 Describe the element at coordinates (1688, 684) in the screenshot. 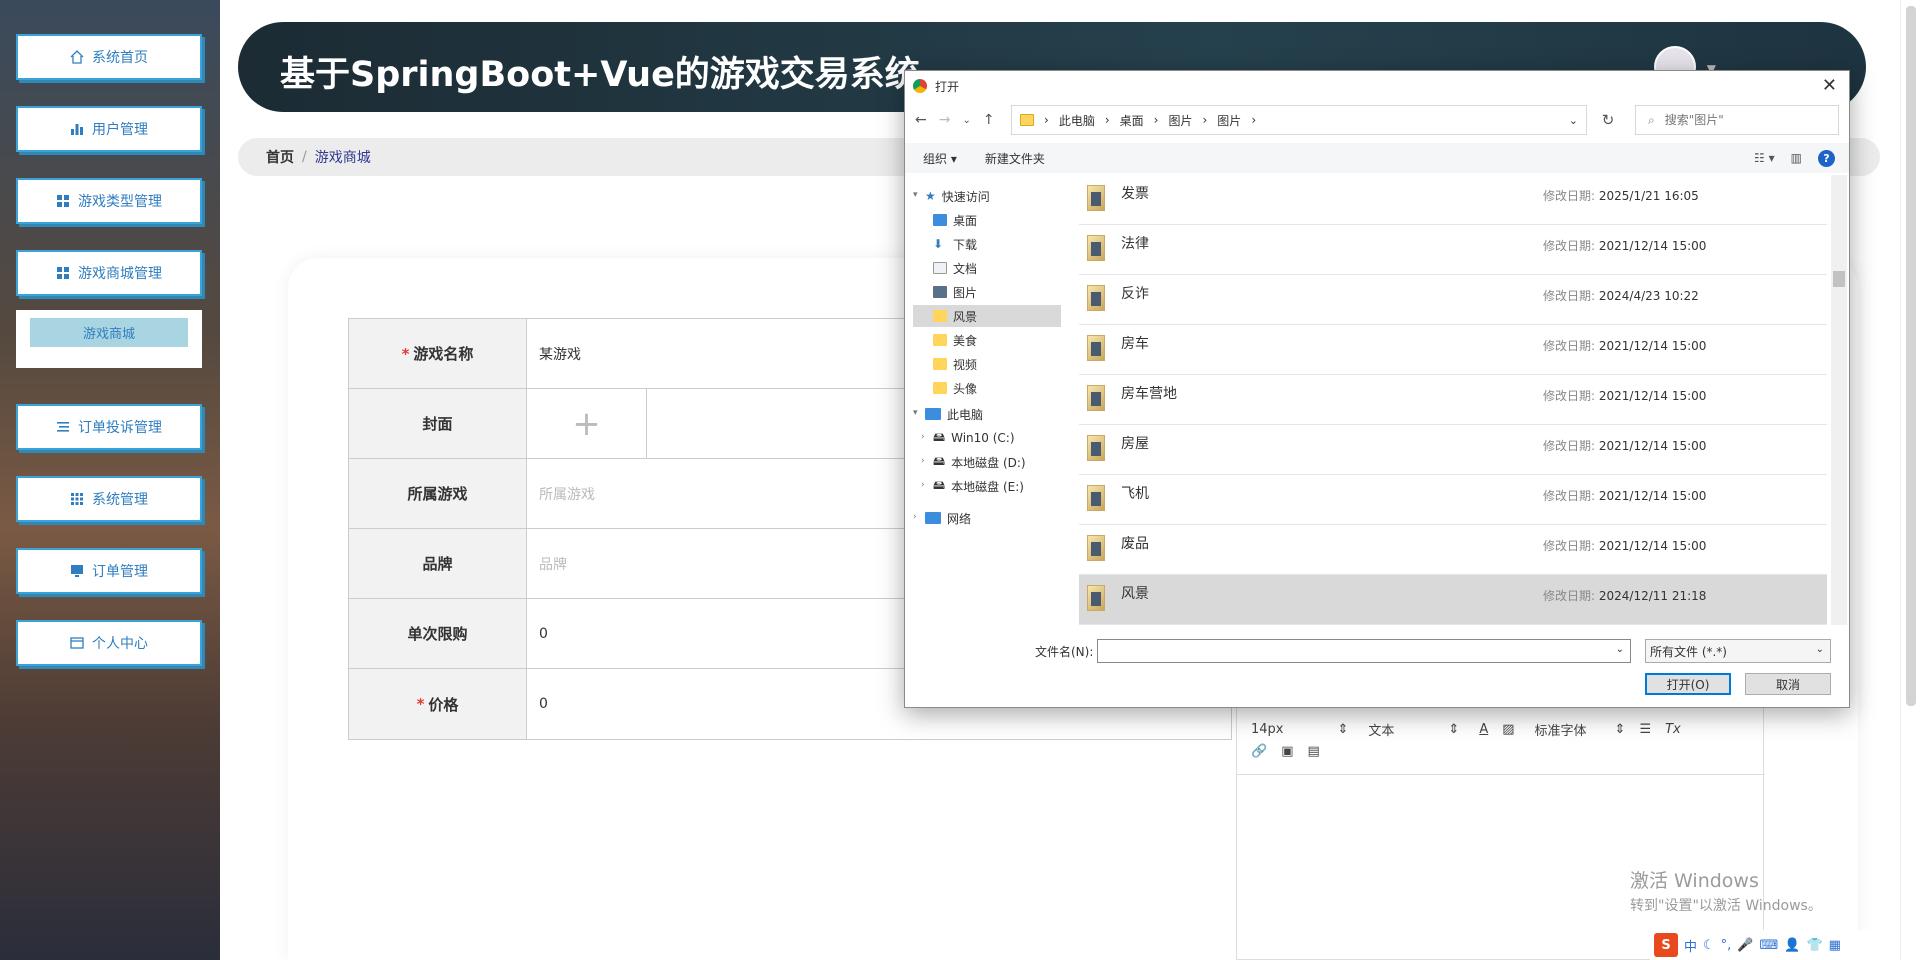

I see `open-button: 打开(O)` at that location.